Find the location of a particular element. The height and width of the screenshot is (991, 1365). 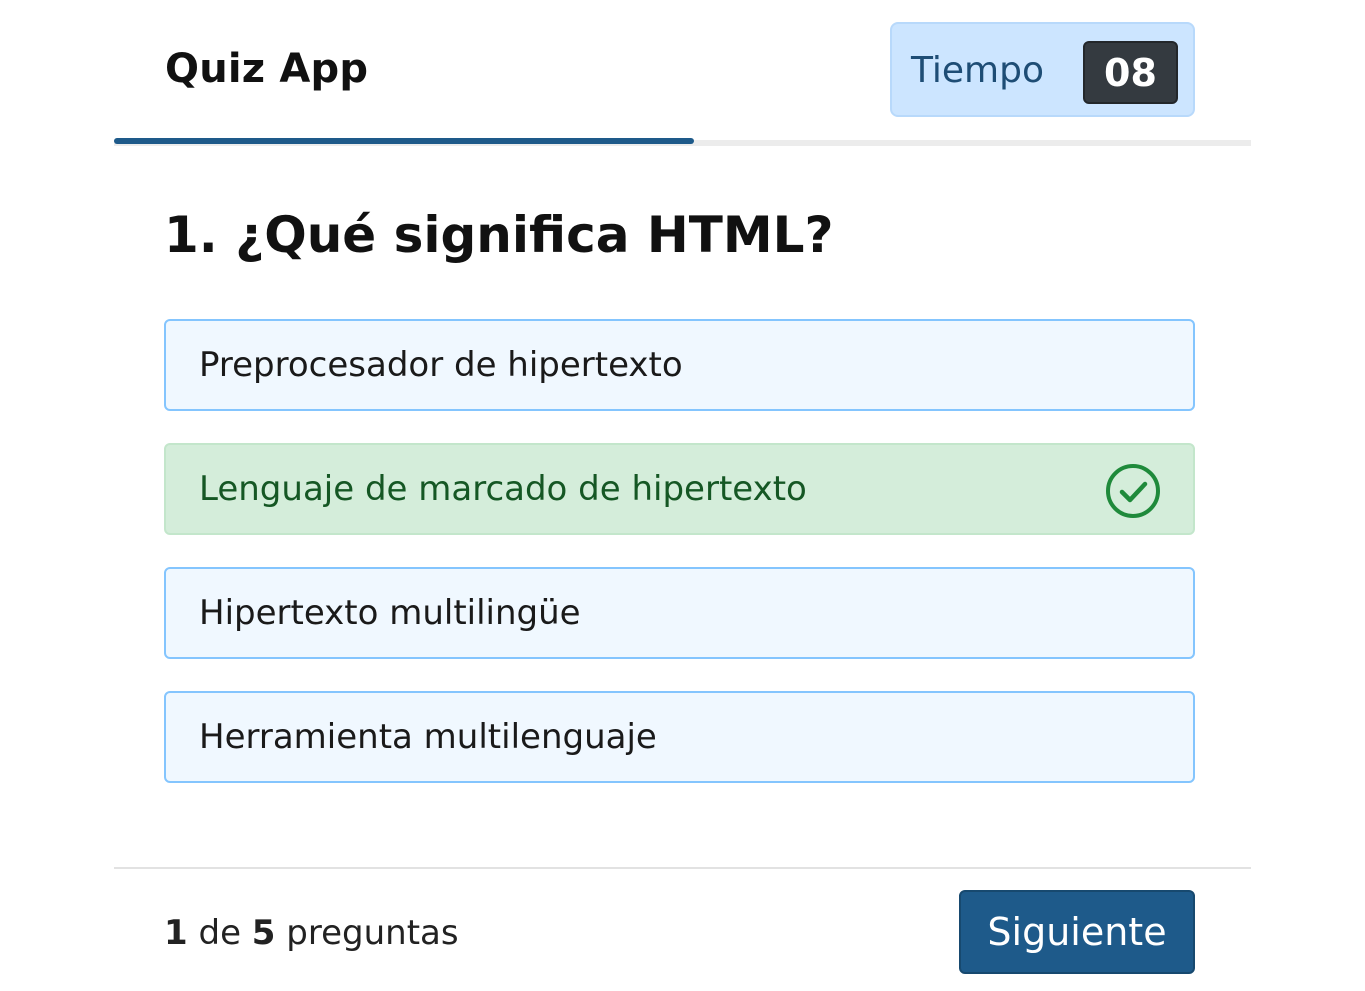

option-item: Herramienta multilenguaje is located at coordinates (679, 737).